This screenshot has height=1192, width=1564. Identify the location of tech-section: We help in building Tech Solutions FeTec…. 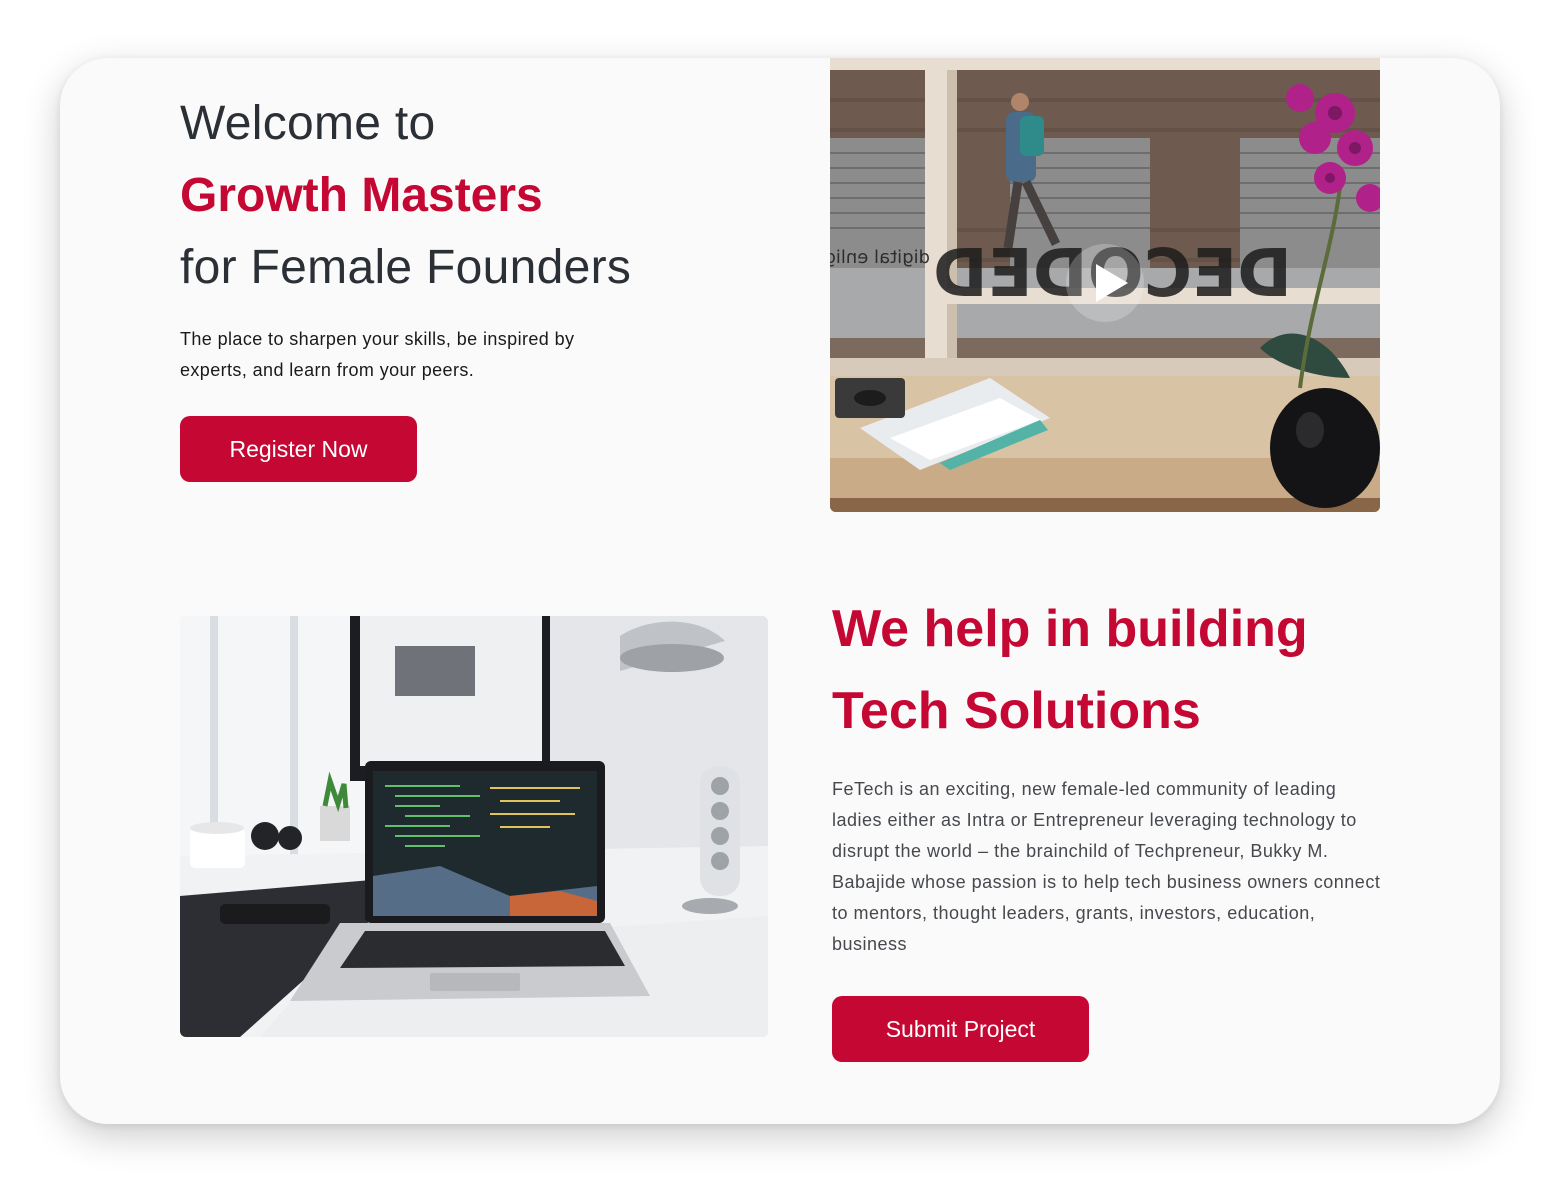
(1112, 774).